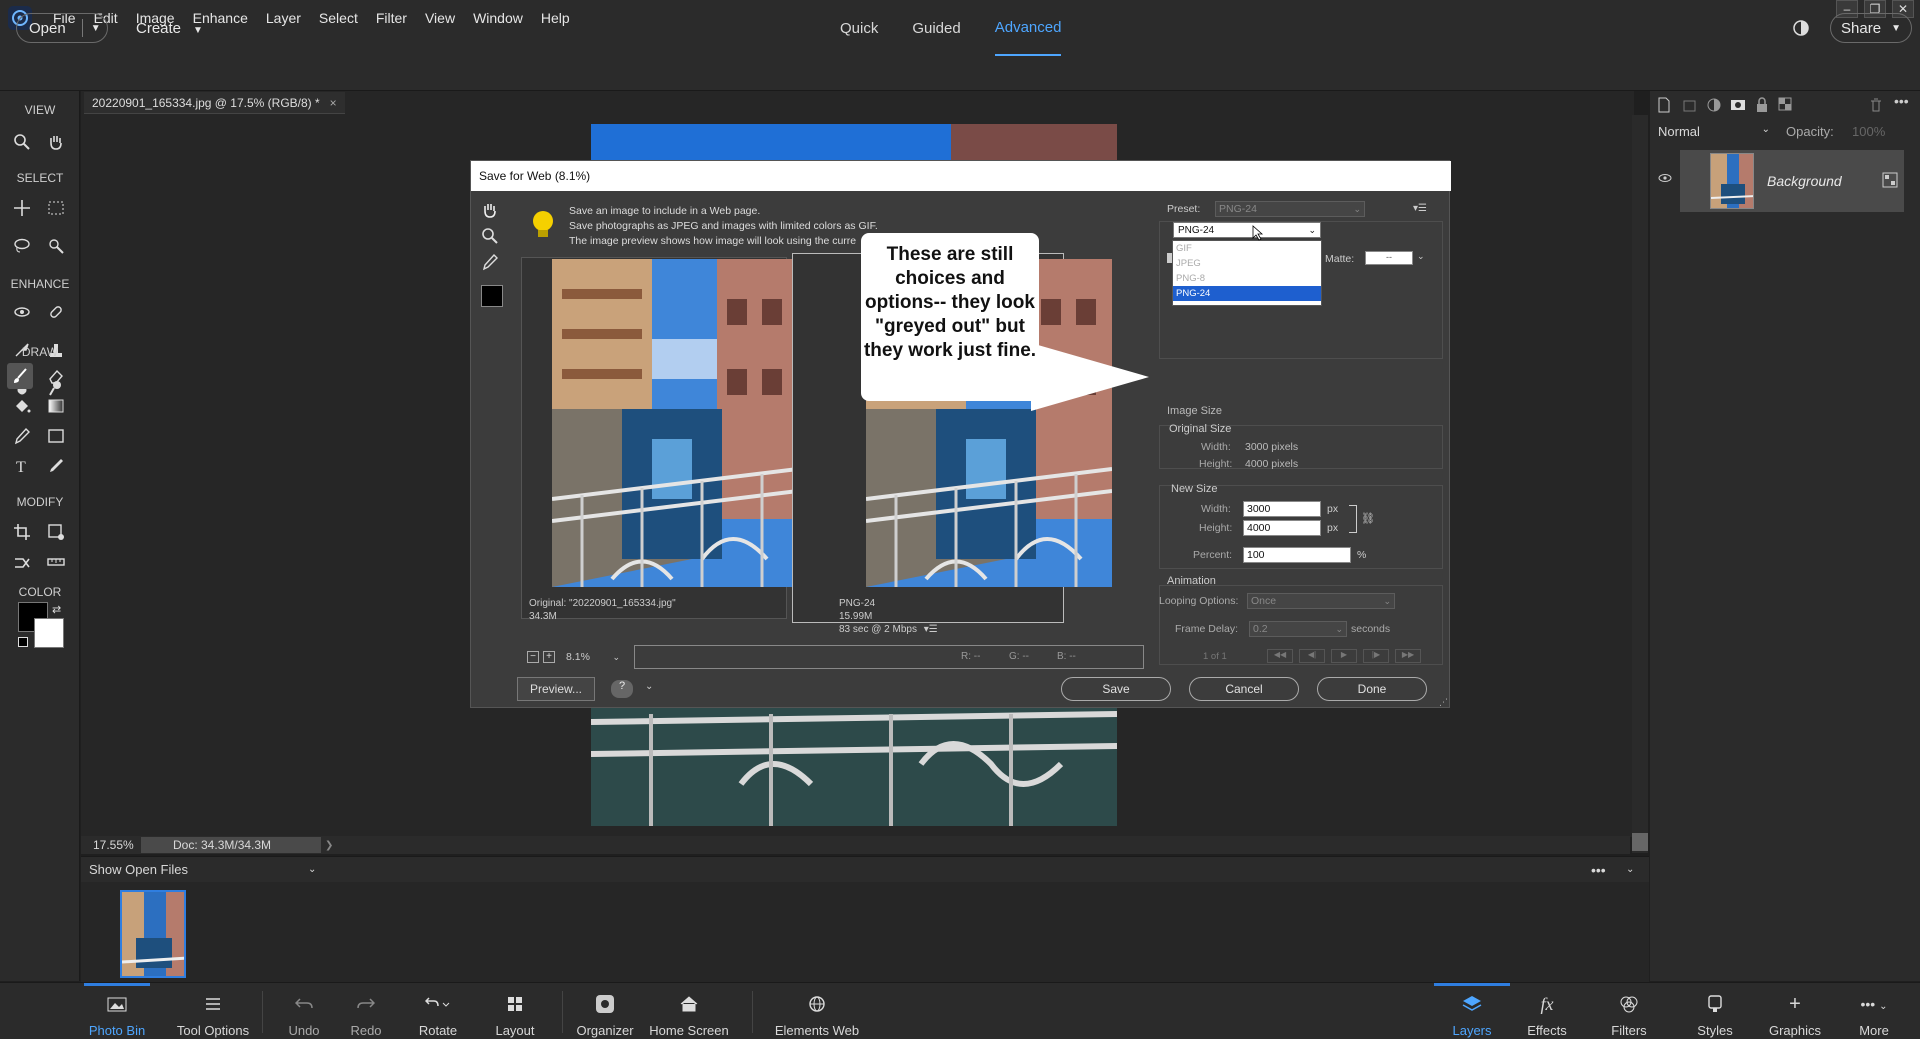 This screenshot has width=1920, height=1039. I want to click on tab-quick: Quick, so click(859, 28).